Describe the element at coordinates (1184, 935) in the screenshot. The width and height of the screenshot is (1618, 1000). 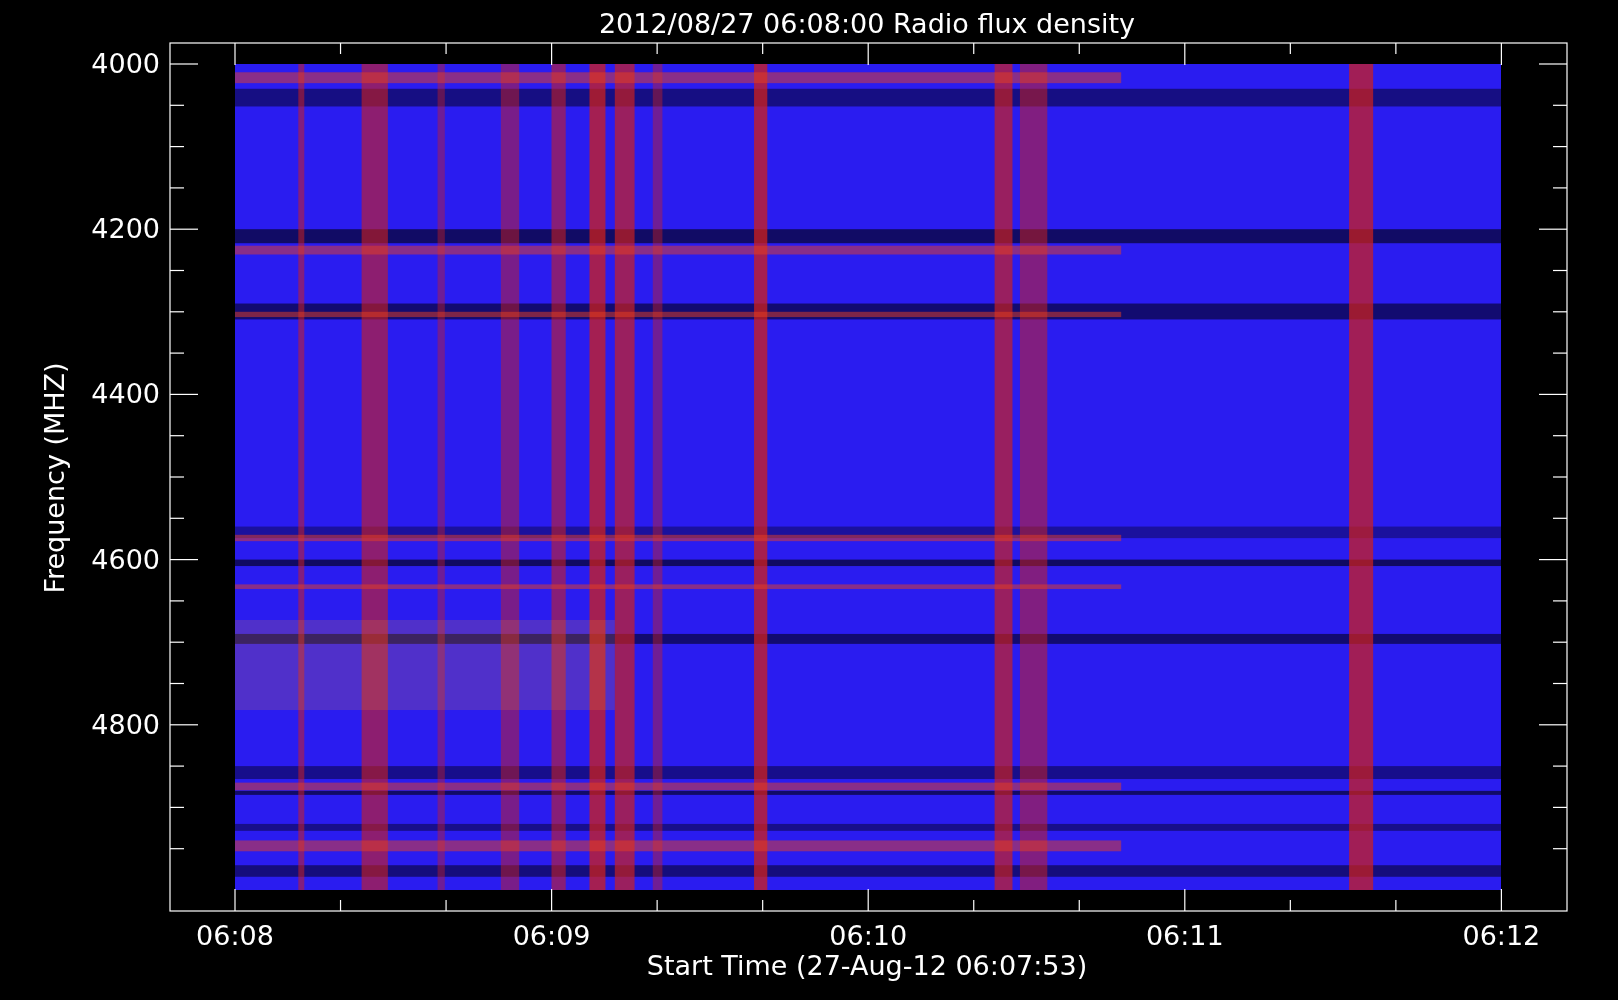
I see `x-tick-label: 06:11` at that location.